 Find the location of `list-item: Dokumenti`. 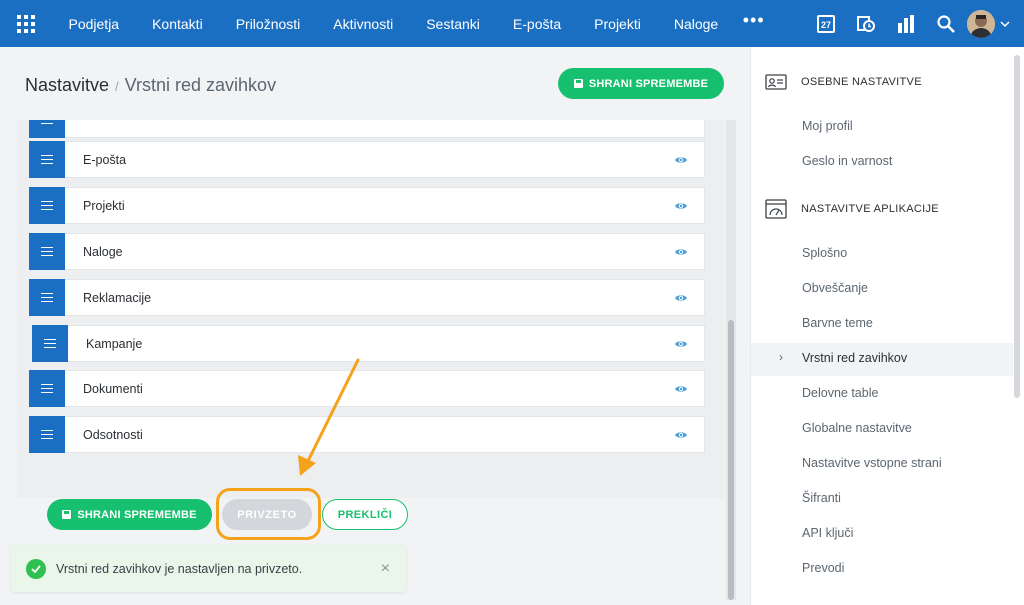

list-item: Dokumenti is located at coordinates (367, 388).